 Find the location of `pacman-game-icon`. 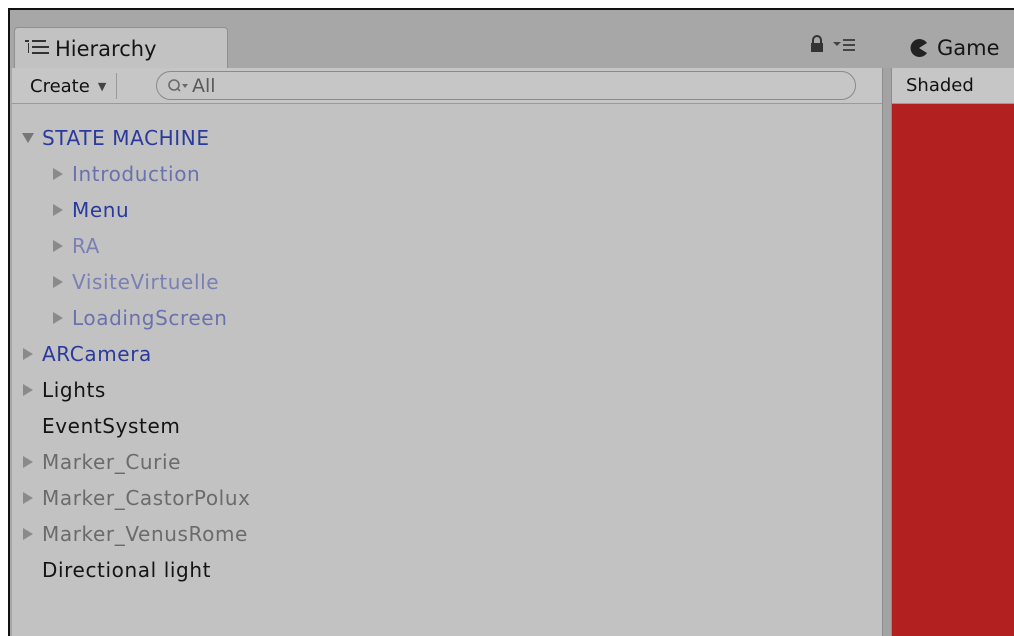

pacman-game-icon is located at coordinates (918, 48).